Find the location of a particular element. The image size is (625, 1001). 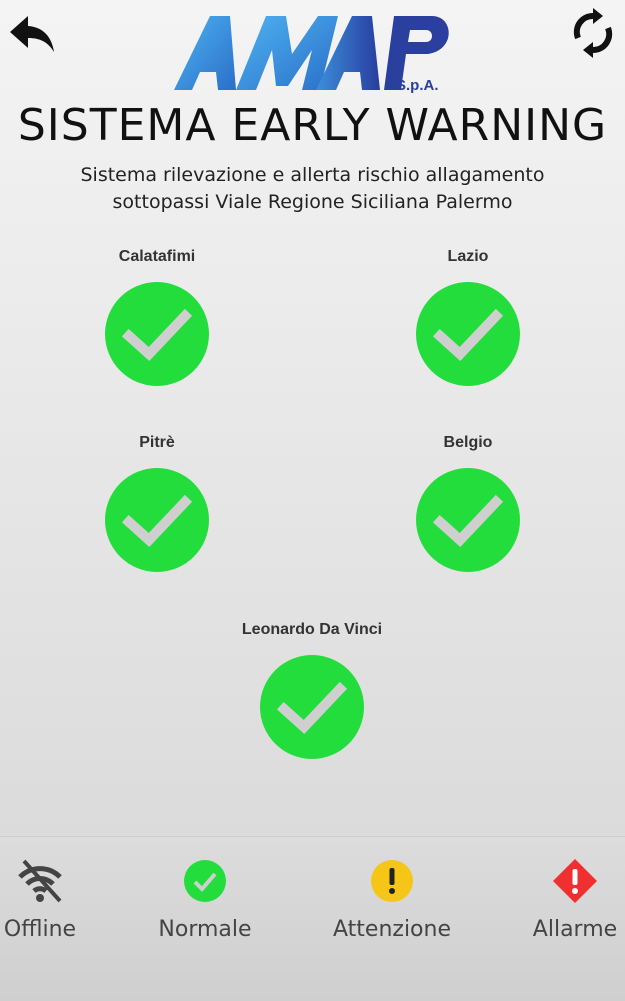

station-label: Leonardo Da Vinci is located at coordinates (312, 629).